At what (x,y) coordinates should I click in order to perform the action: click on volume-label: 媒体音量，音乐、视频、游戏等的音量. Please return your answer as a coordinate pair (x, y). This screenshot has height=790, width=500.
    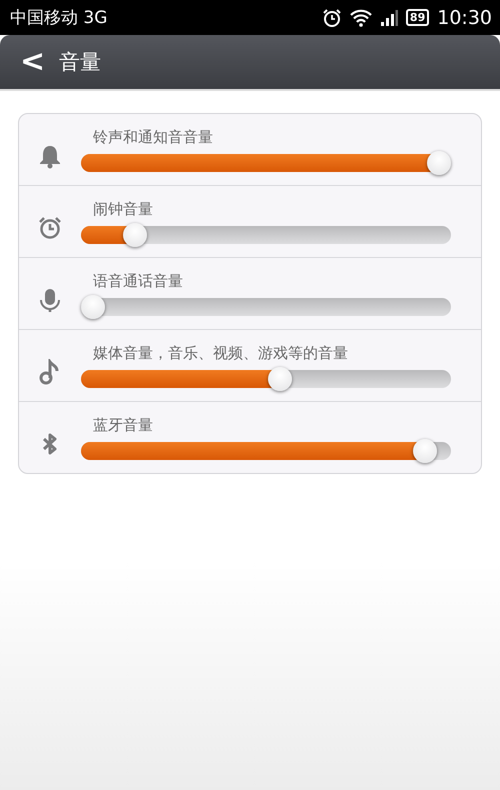
    Looking at the image, I should click on (220, 353).